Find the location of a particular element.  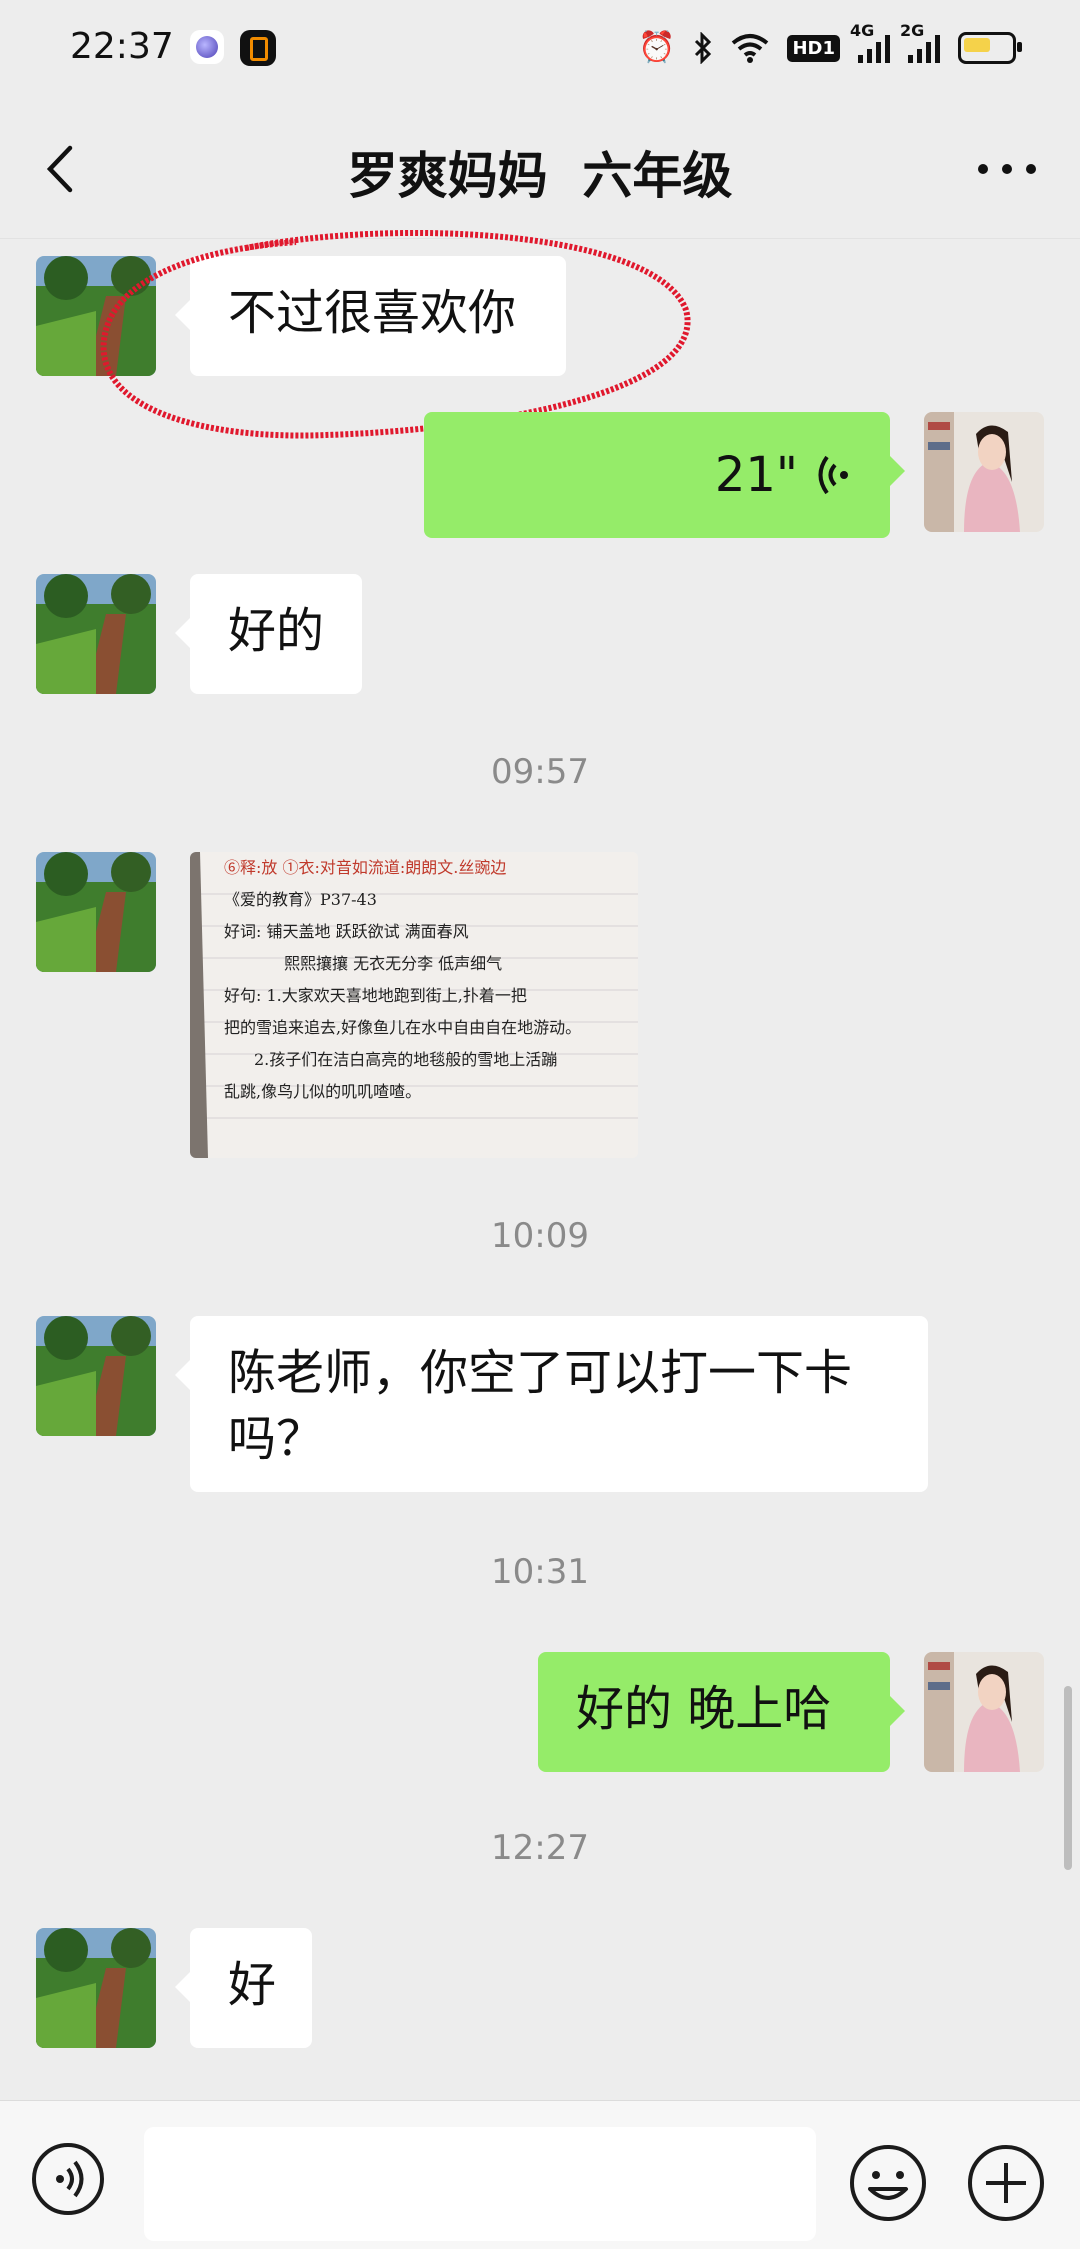

message-bubble-self: 好的 晚上哈 is located at coordinates (721, 1712).